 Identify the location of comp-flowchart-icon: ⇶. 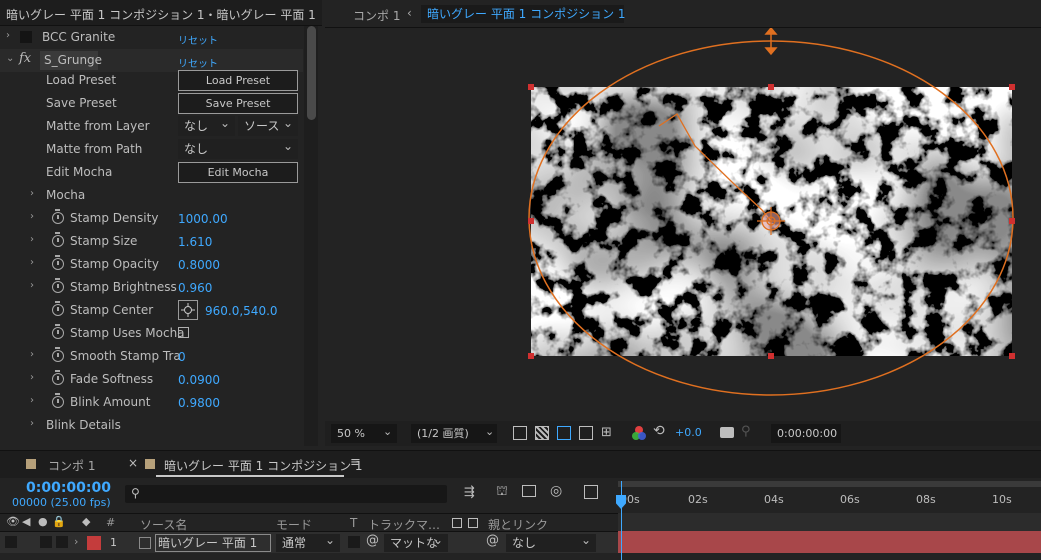
(469, 492).